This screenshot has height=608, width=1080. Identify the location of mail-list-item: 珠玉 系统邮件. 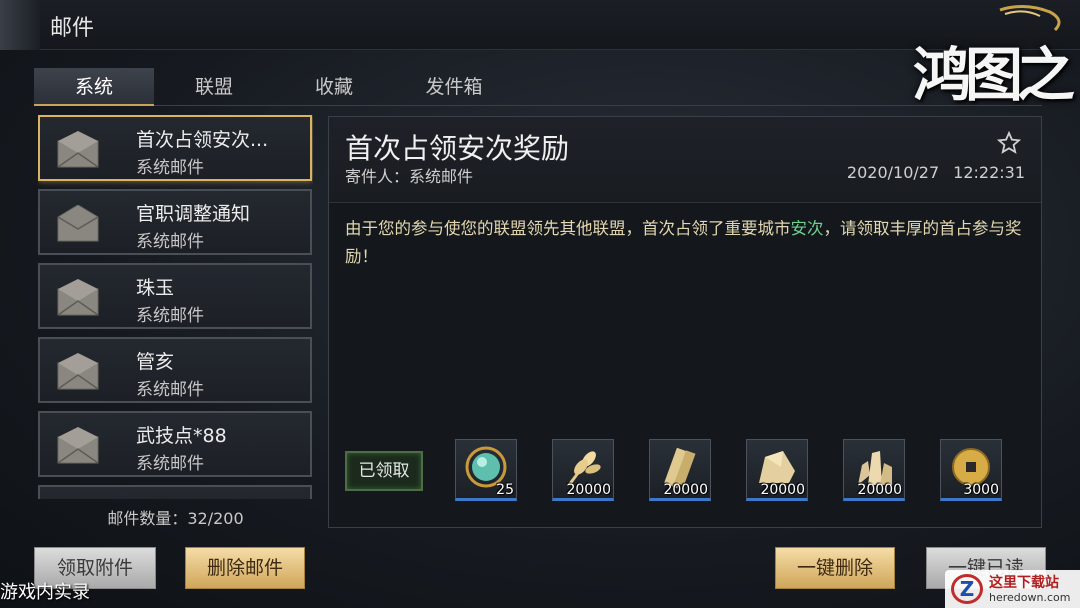
(175, 296).